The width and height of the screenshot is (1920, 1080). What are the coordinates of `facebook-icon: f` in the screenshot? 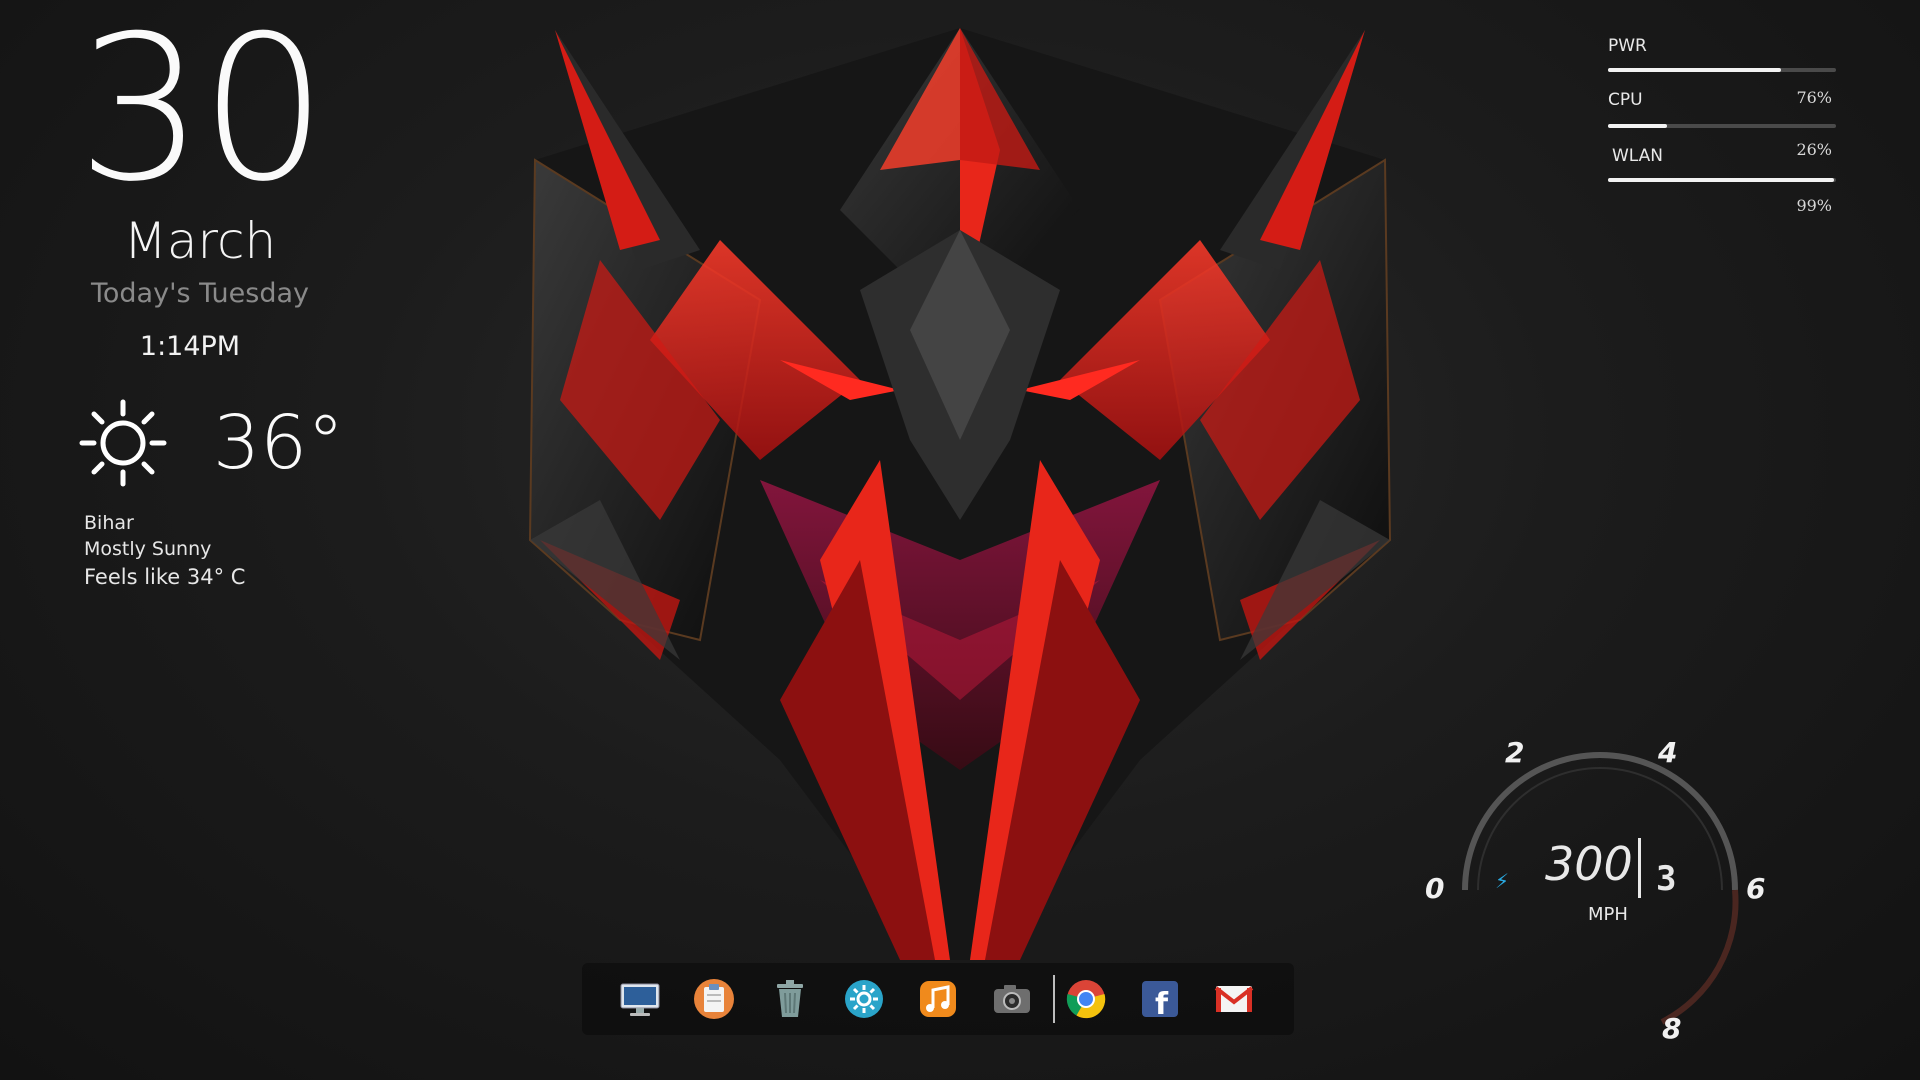 It's located at (1160, 999).